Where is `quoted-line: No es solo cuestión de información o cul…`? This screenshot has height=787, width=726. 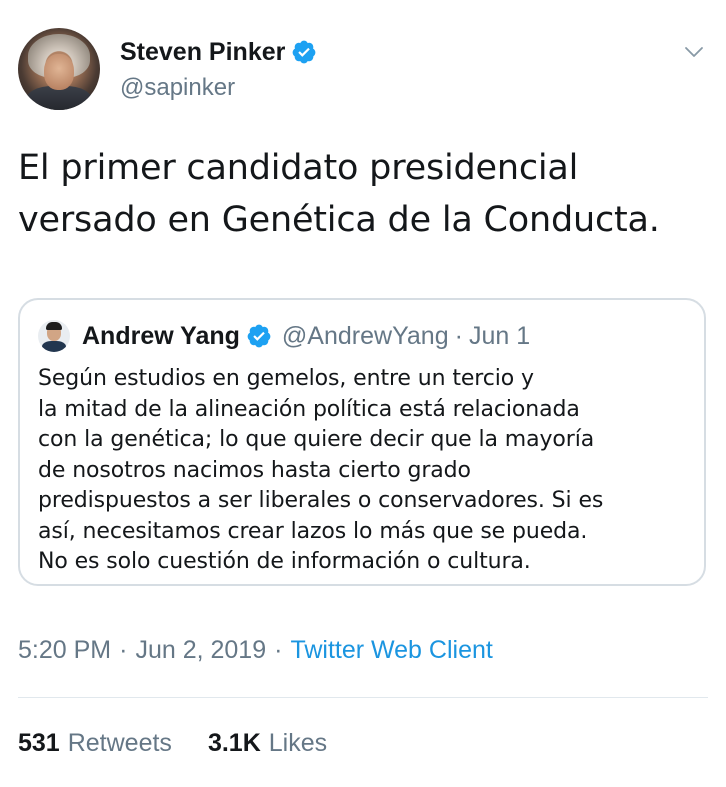 quoted-line: No es solo cuestión de información o cul… is located at coordinates (284, 561).